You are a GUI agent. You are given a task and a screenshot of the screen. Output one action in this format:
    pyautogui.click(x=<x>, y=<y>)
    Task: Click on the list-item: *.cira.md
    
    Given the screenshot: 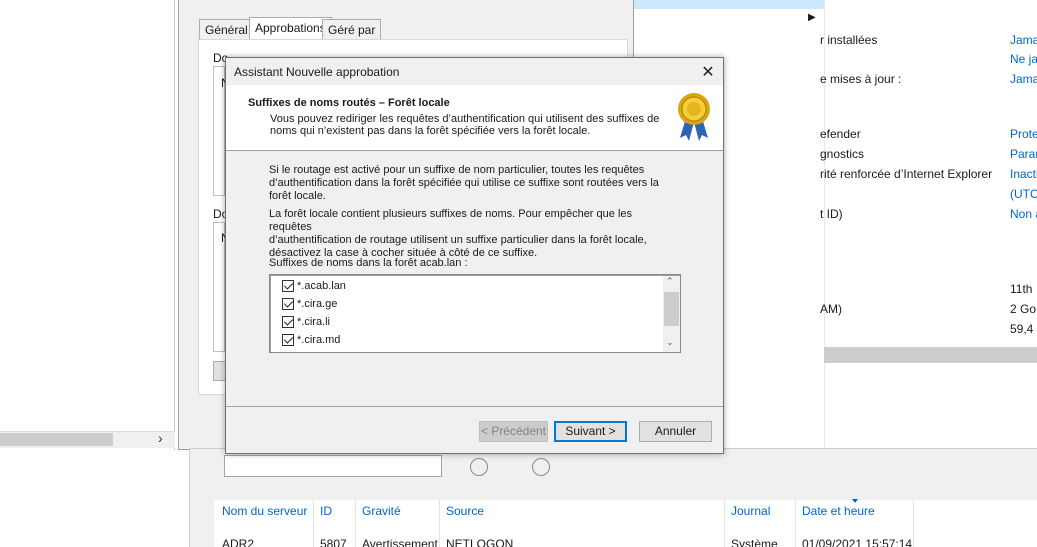 What is the action you would take?
    pyautogui.click(x=311, y=340)
    